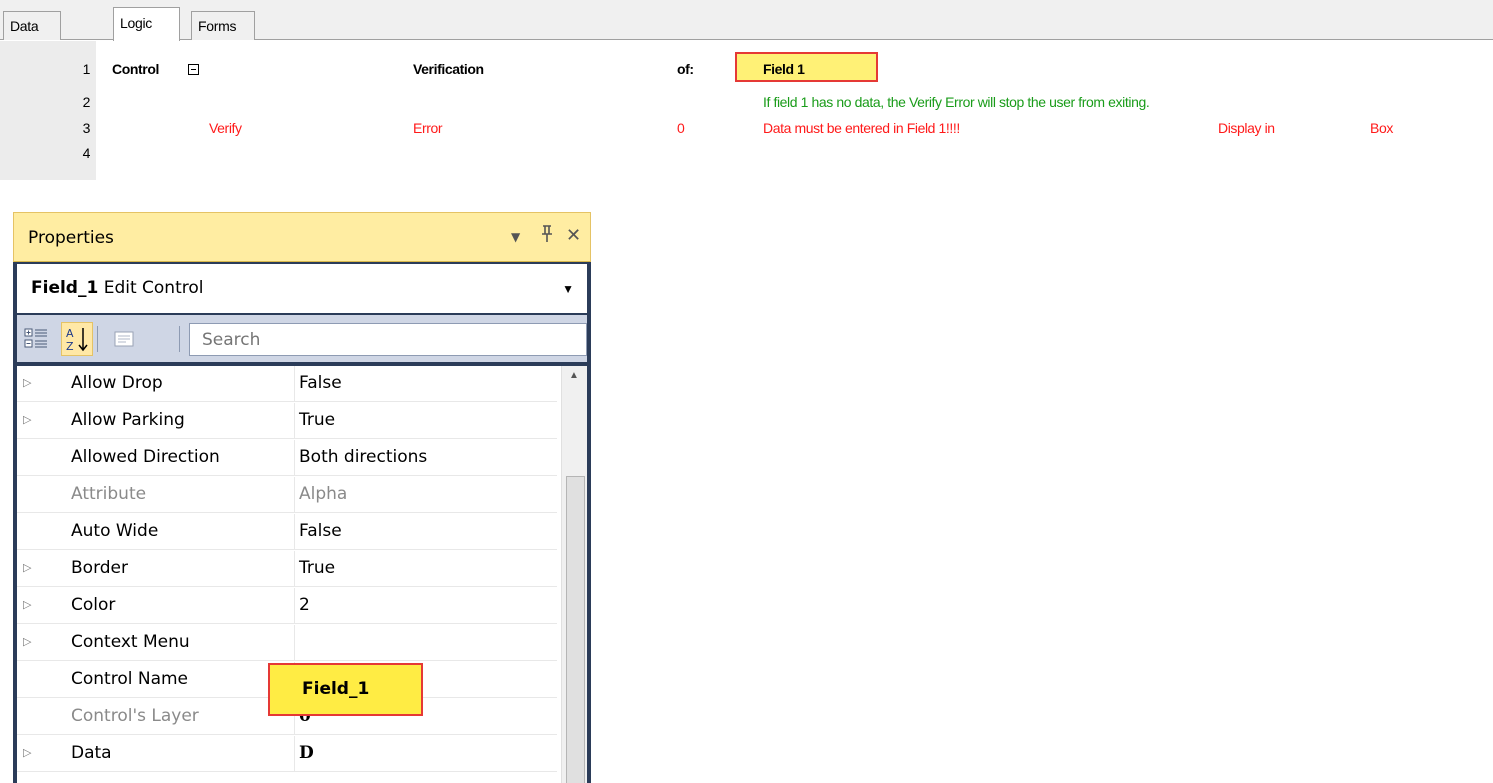  What do you see at coordinates (86, 153) in the screenshot?
I see `line-number: 4` at bounding box center [86, 153].